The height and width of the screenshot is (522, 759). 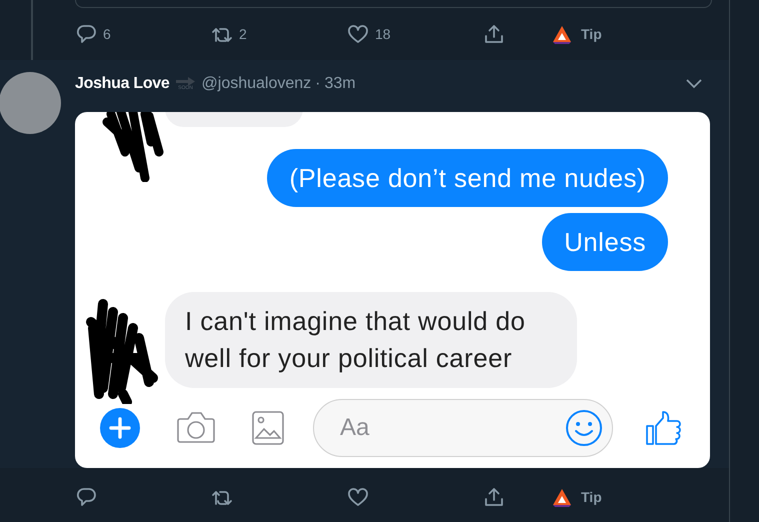 What do you see at coordinates (196, 428) in the screenshot?
I see `camera-icon` at bounding box center [196, 428].